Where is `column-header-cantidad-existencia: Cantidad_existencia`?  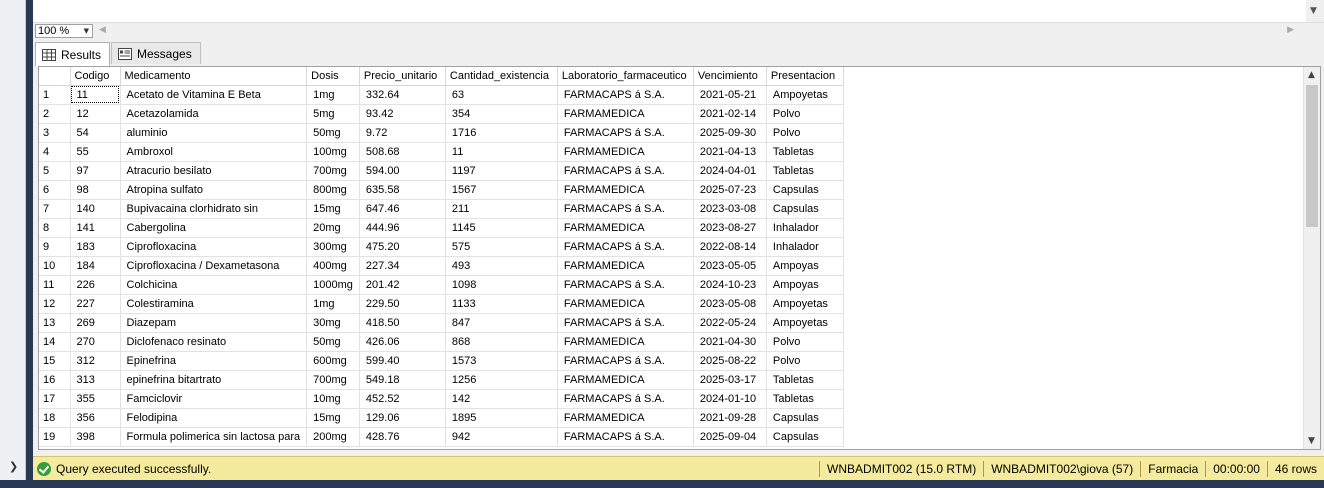 column-header-cantidad-existencia: Cantidad_existencia is located at coordinates (501, 76).